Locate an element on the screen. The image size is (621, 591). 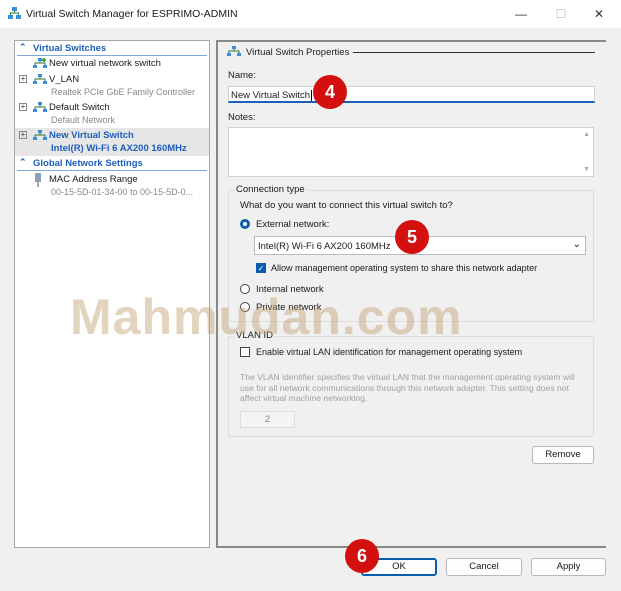
switch-adapter: Realtek PCIe GbE Family Controller is located at coordinates (123, 92).